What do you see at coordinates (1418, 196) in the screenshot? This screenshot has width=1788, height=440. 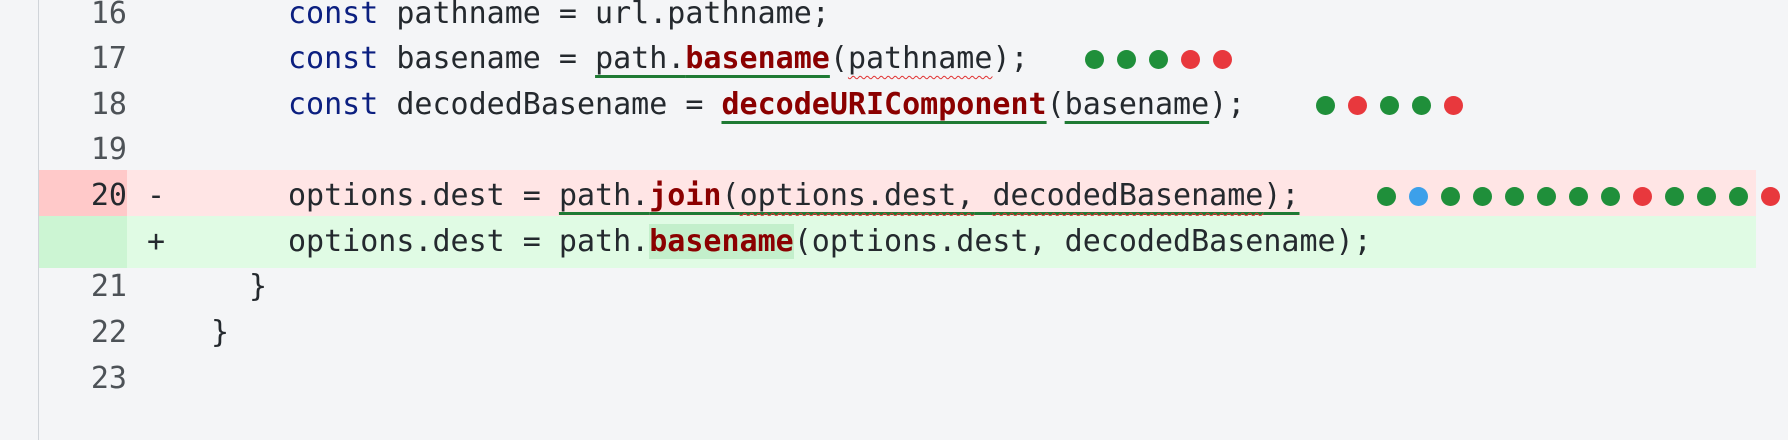 I see `neutral-status-dot` at bounding box center [1418, 196].